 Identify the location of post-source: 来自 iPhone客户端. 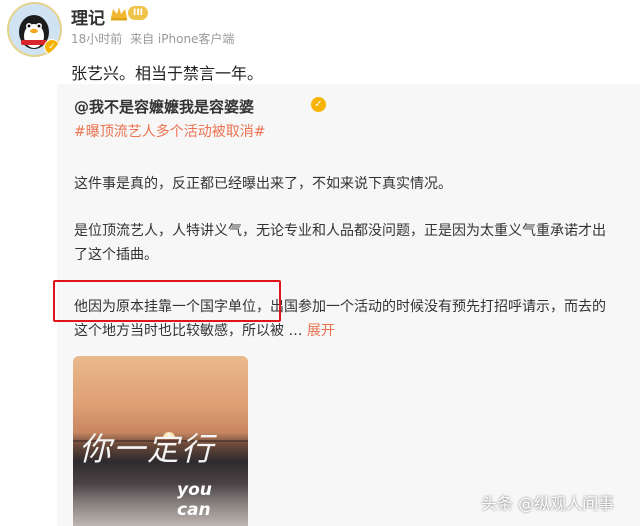
(182, 39).